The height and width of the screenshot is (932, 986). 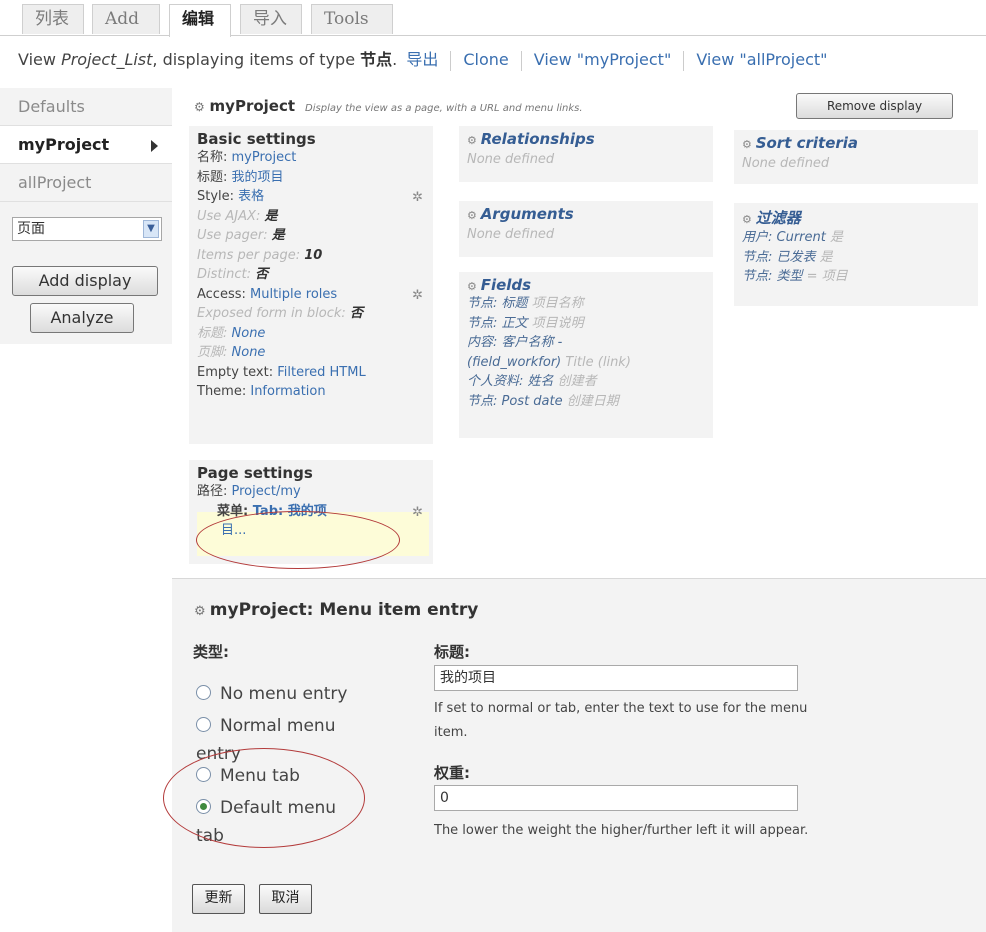 What do you see at coordinates (603, 59) in the screenshot?
I see `view-myproject-link: View "myProject"` at bounding box center [603, 59].